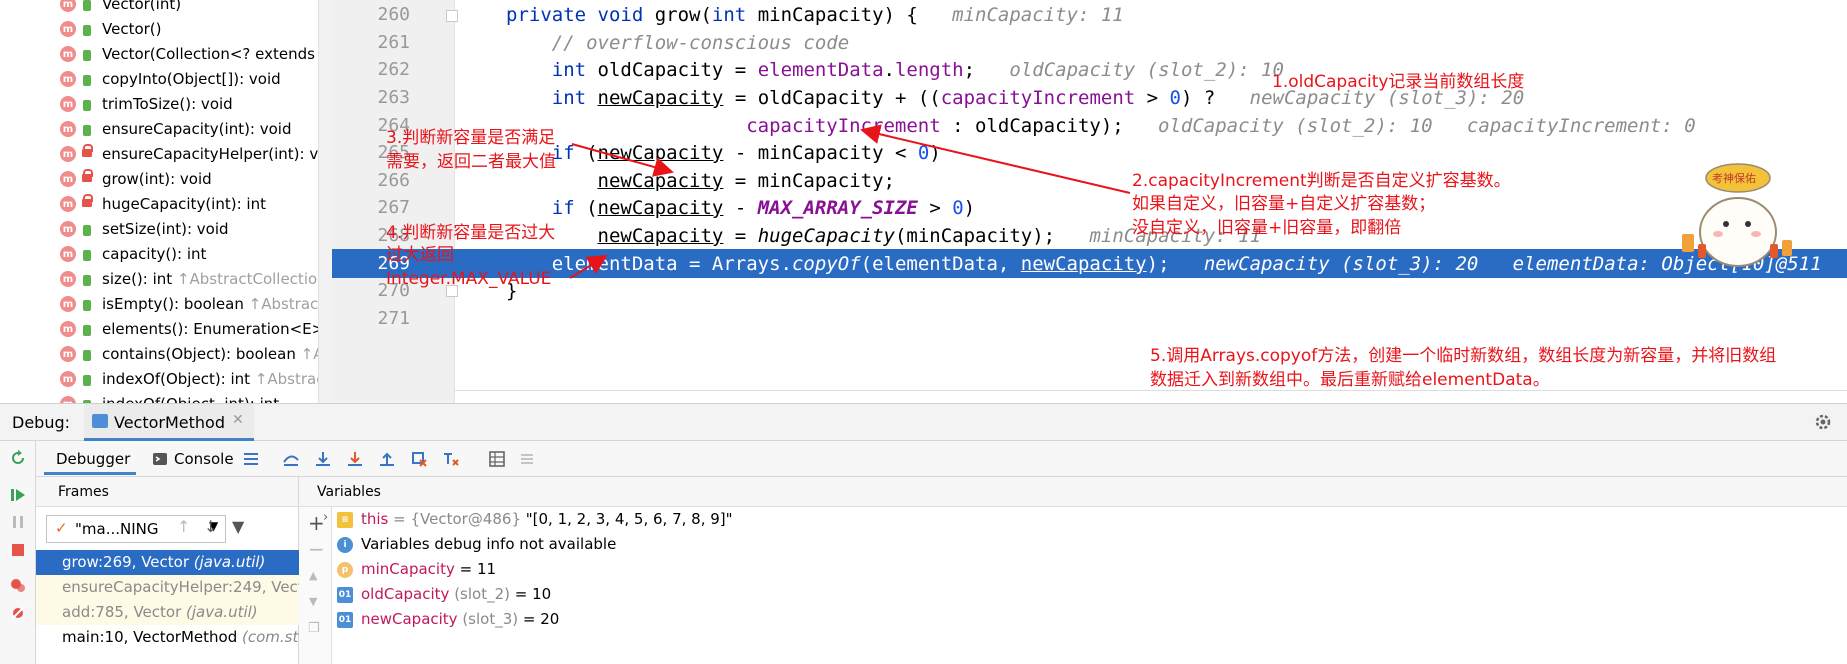 Image resolution: width=1847 pixels, height=664 pixels. Describe the element at coordinates (204, 459) in the screenshot. I see `tab-console: Console` at that location.